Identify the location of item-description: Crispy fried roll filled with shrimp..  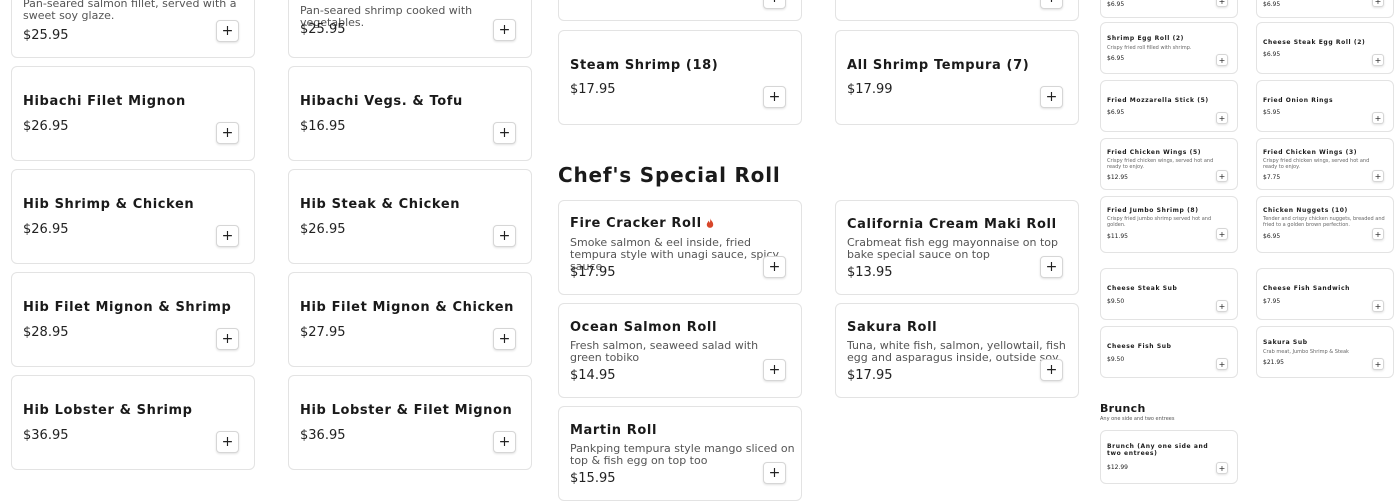
(1149, 48).